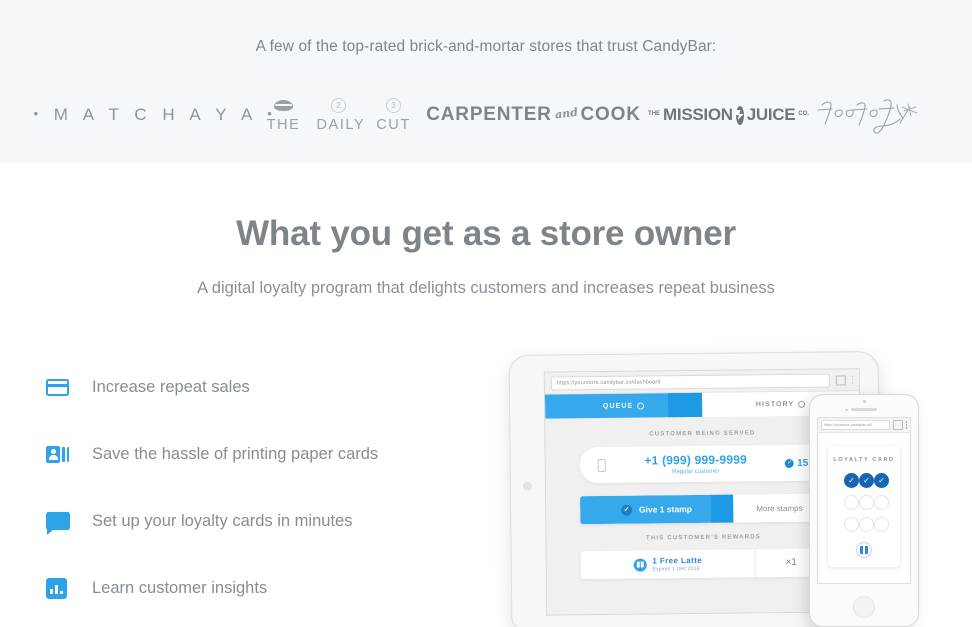 This screenshot has height=627, width=972. What do you see at coordinates (640, 565) in the screenshot?
I see `gift-icon` at bounding box center [640, 565].